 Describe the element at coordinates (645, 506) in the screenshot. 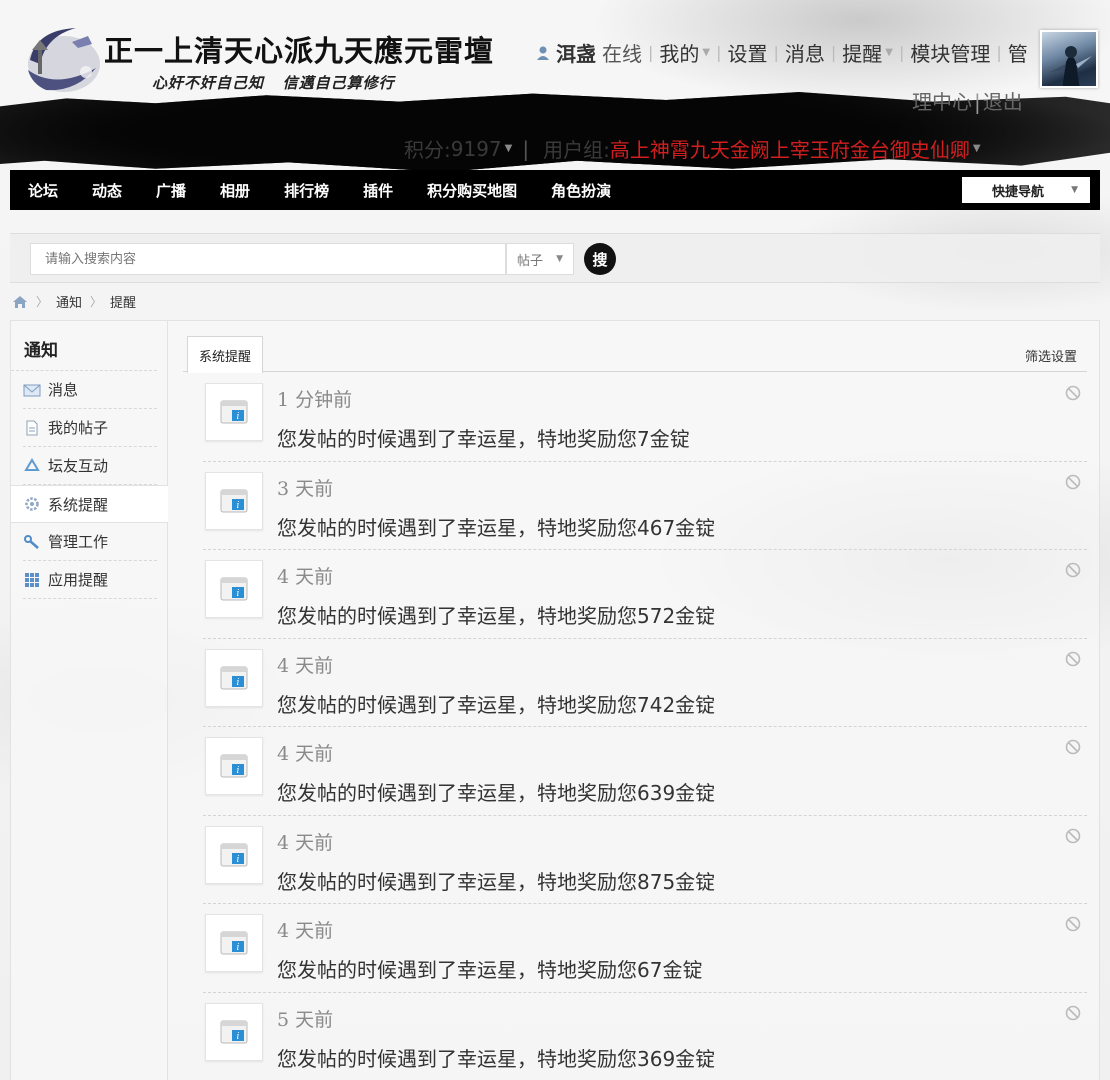

I see `notice-item: i 3 天前 您发帖的时候遇到了幸运星，特地奖励您467金锭` at that location.